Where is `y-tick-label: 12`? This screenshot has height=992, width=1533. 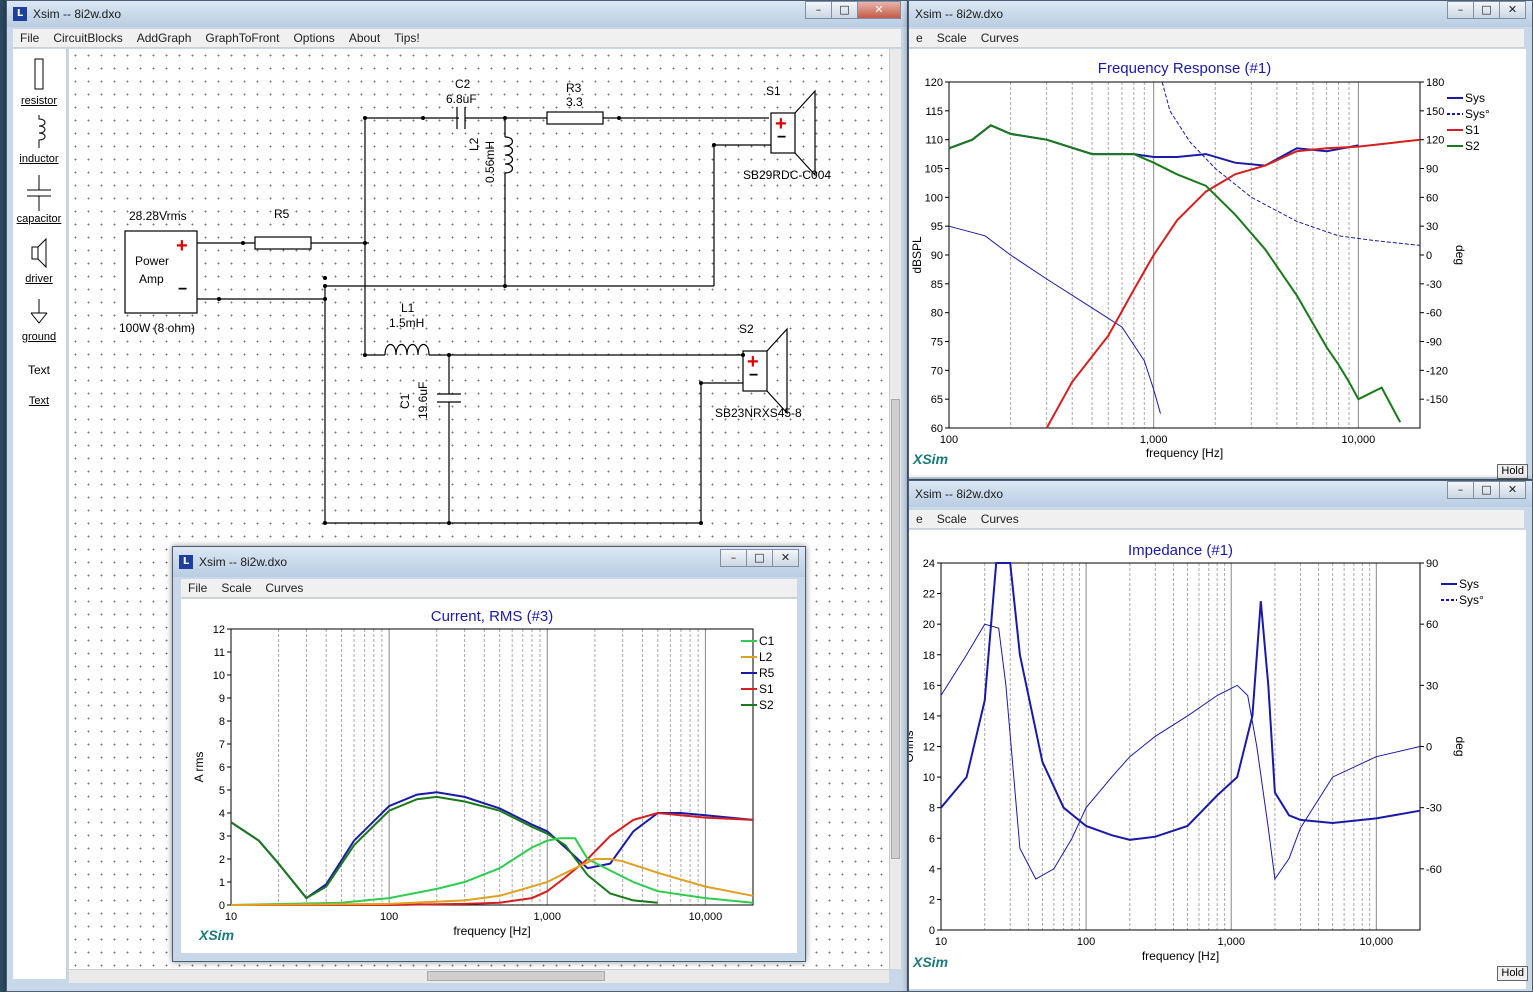
y-tick-label: 12 is located at coordinates (929, 748).